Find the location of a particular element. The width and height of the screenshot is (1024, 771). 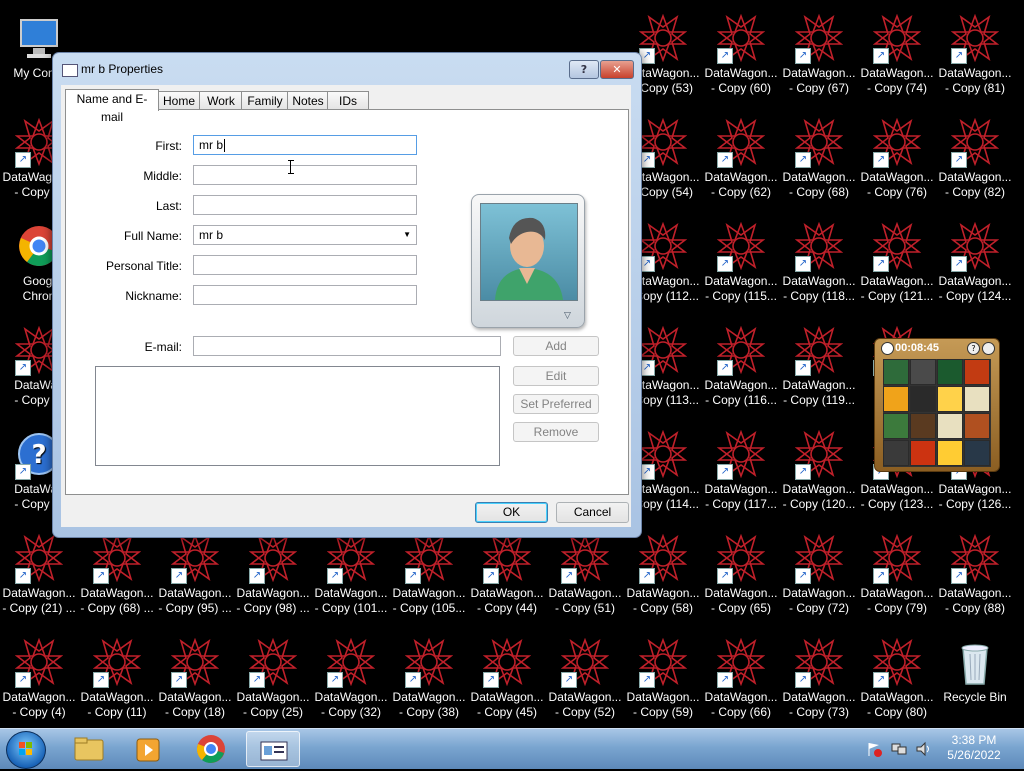

desktop-icon: Recycle Bin is located at coordinates (975, 678).